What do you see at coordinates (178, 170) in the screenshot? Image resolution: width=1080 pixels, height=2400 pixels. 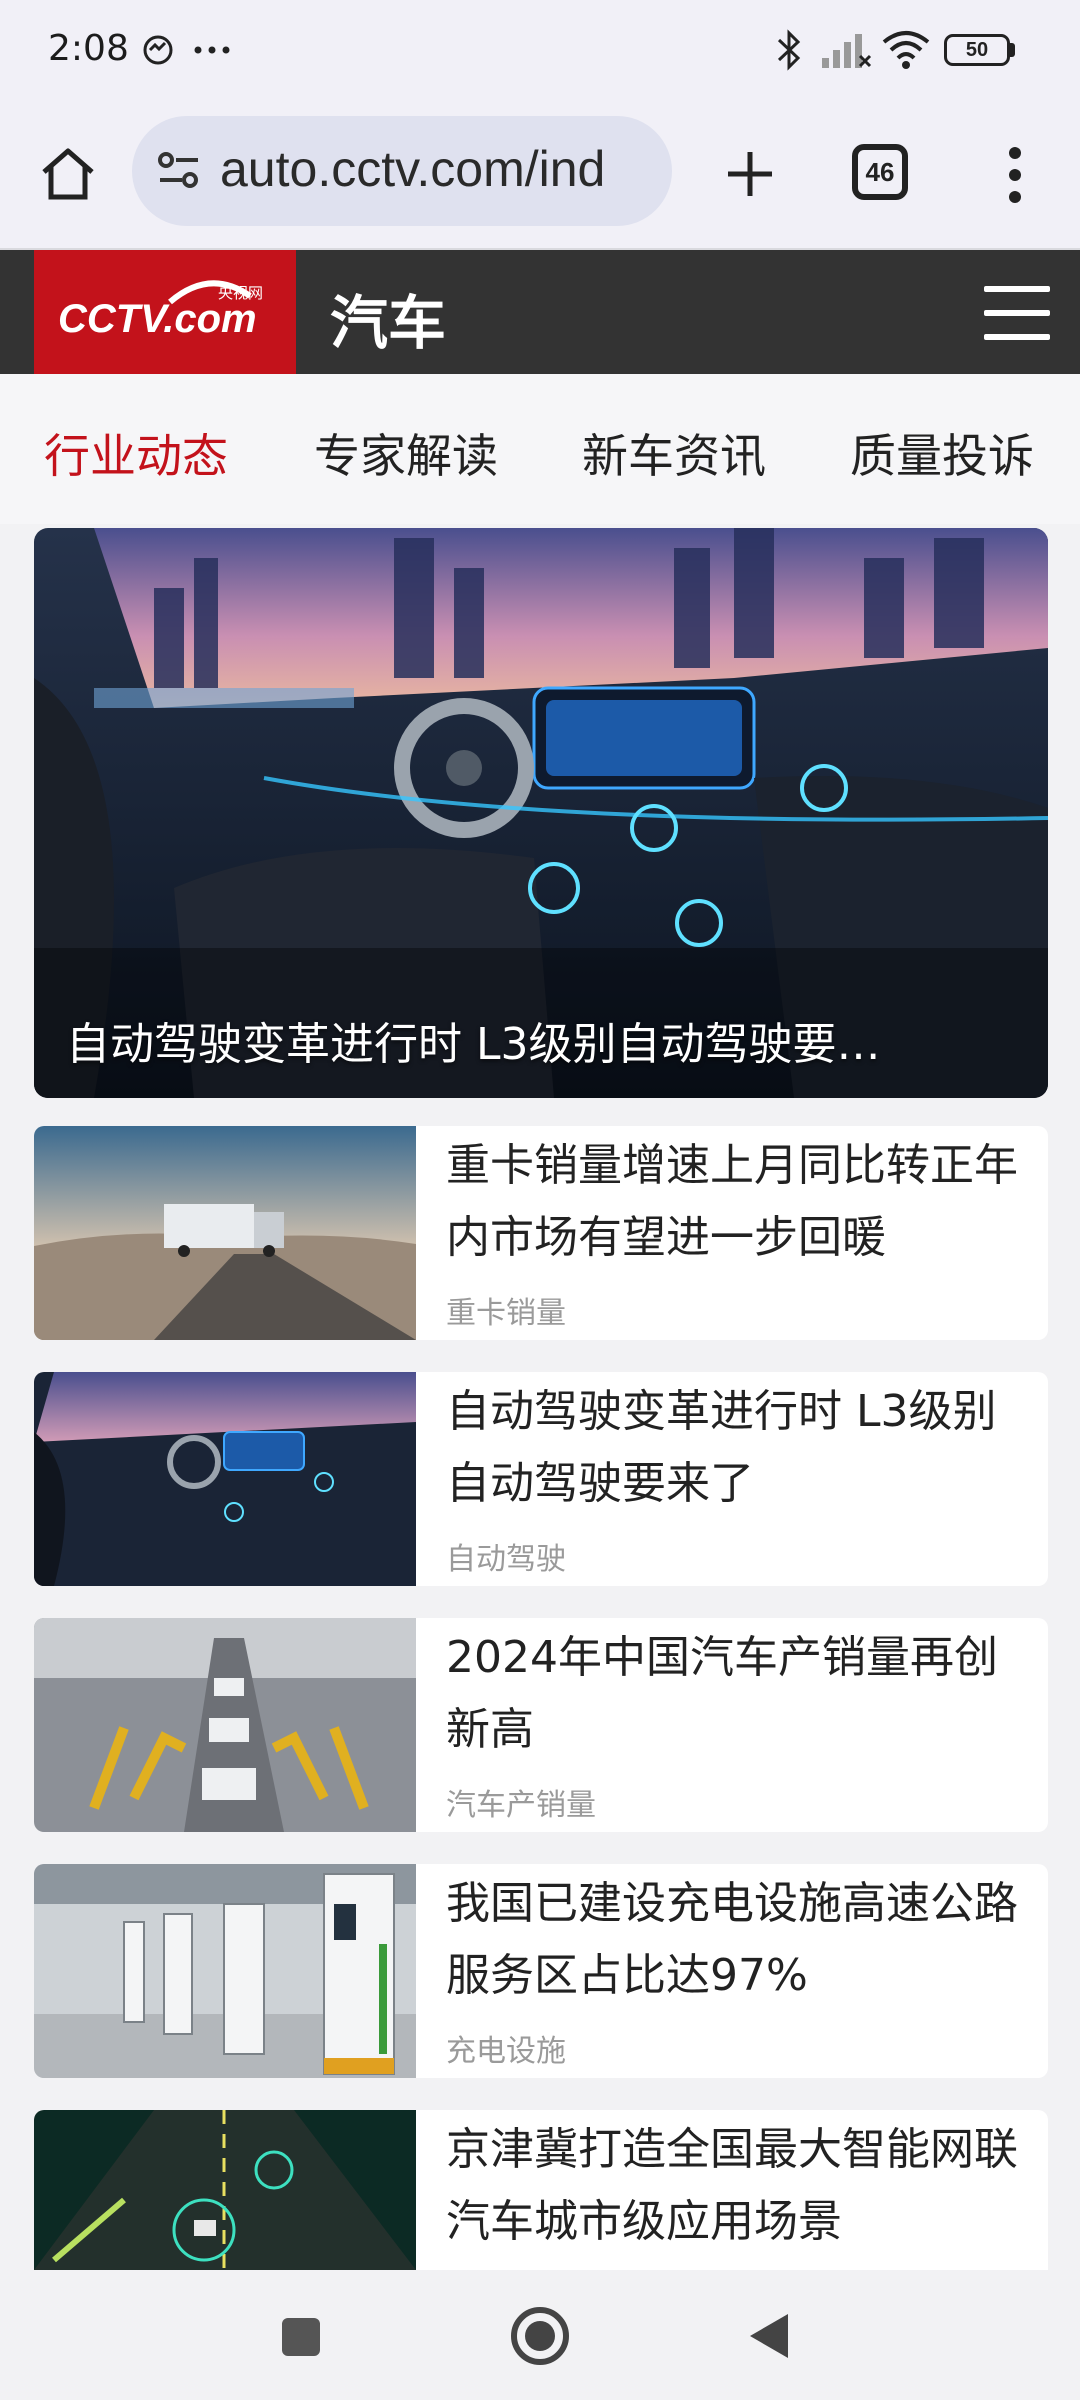 I see `site-settings-icon` at bounding box center [178, 170].